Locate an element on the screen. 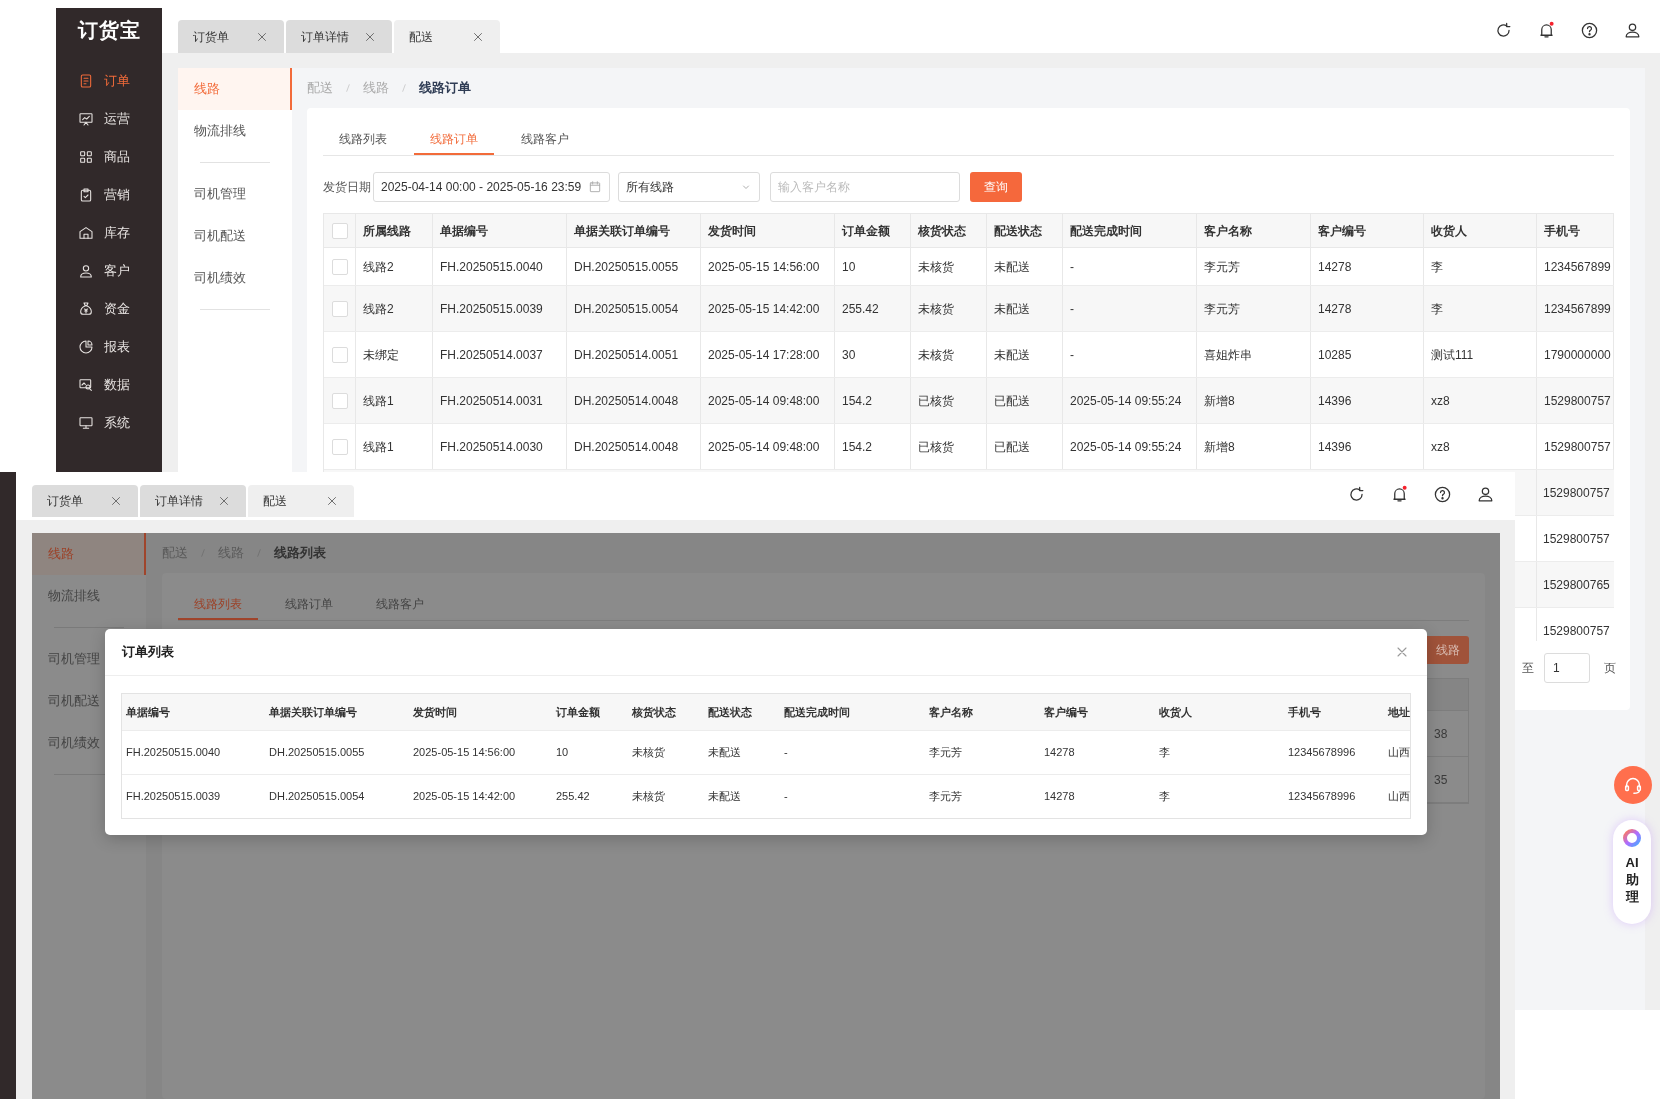 The width and height of the screenshot is (1680, 1099). subnav-item: 司机绩效 is located at coordinates (235, 278).